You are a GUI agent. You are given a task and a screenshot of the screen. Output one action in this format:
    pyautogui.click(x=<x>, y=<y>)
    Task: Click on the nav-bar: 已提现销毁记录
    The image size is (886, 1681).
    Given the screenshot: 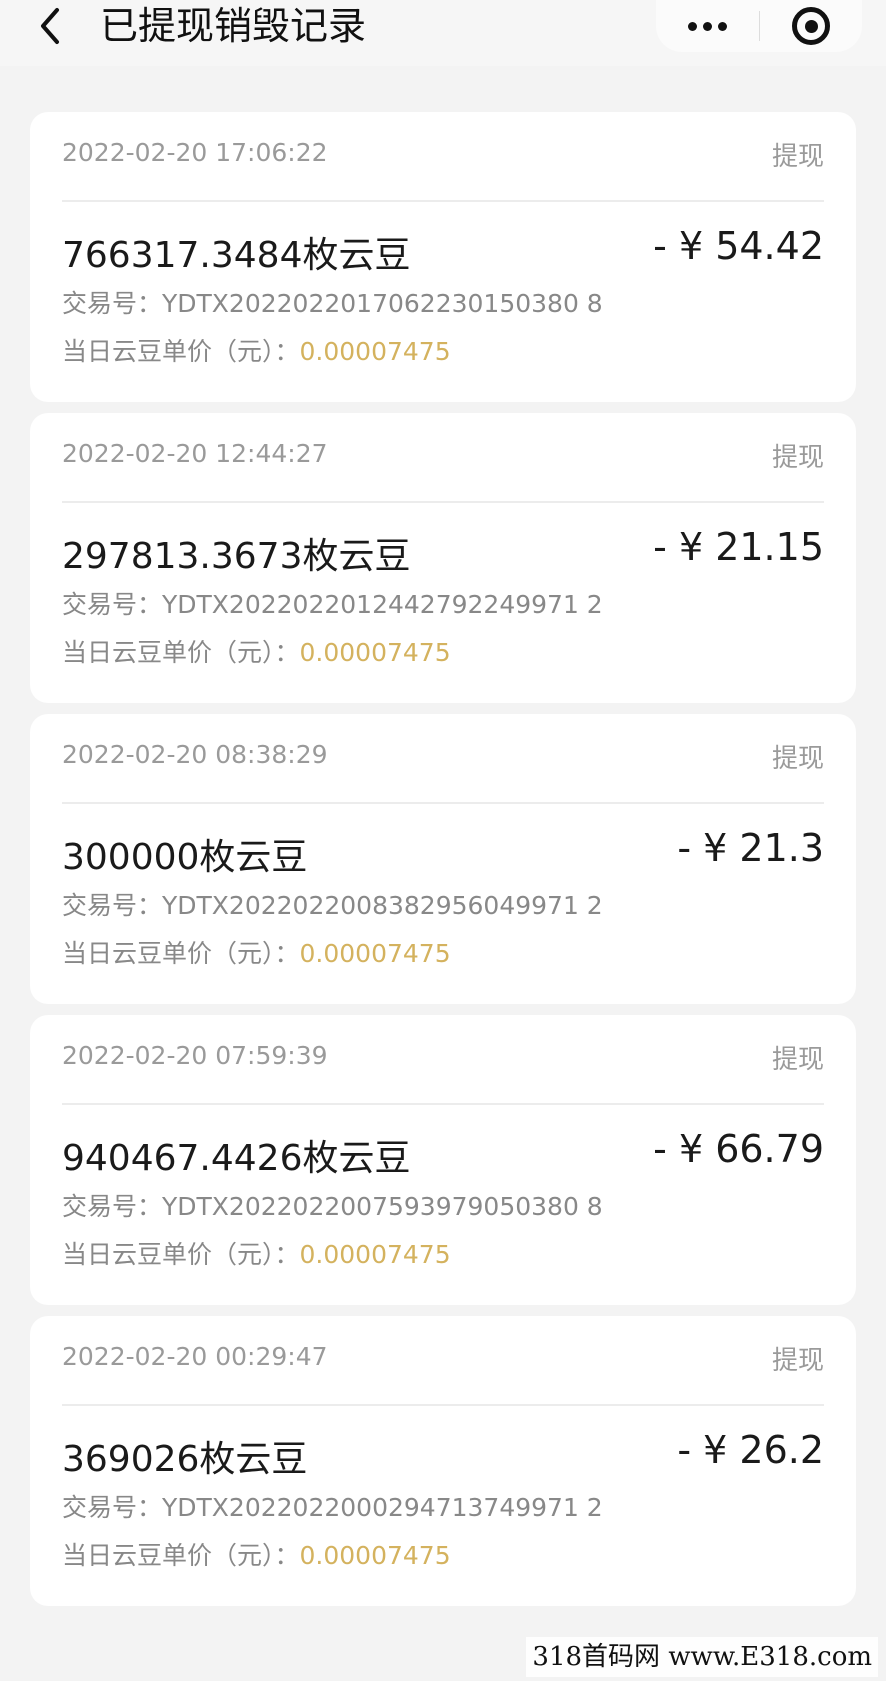 What is the action you would take?
    pyautogui.click(x=443, y=33)
    